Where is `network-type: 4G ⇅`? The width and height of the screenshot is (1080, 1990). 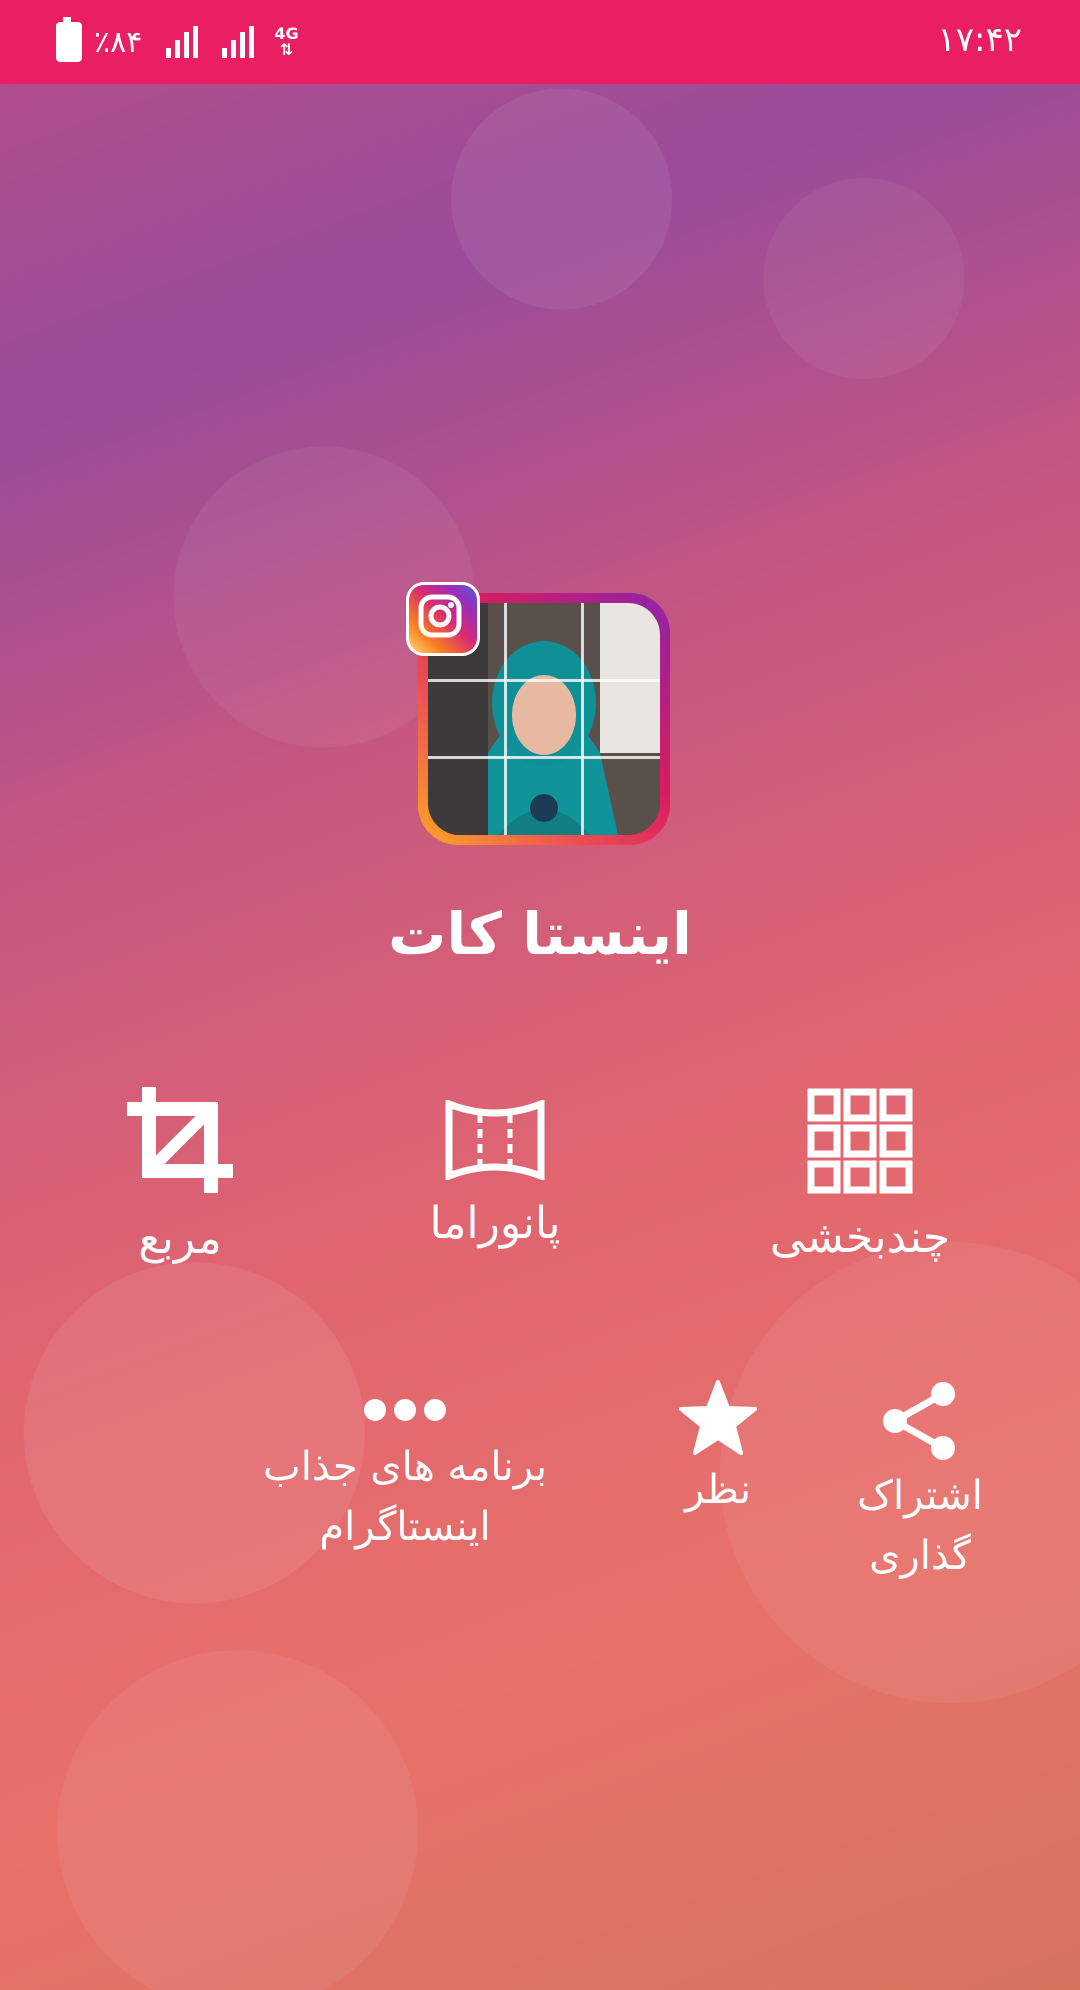 network-type: 4G ⇅ is located at coordinates (286, 41).